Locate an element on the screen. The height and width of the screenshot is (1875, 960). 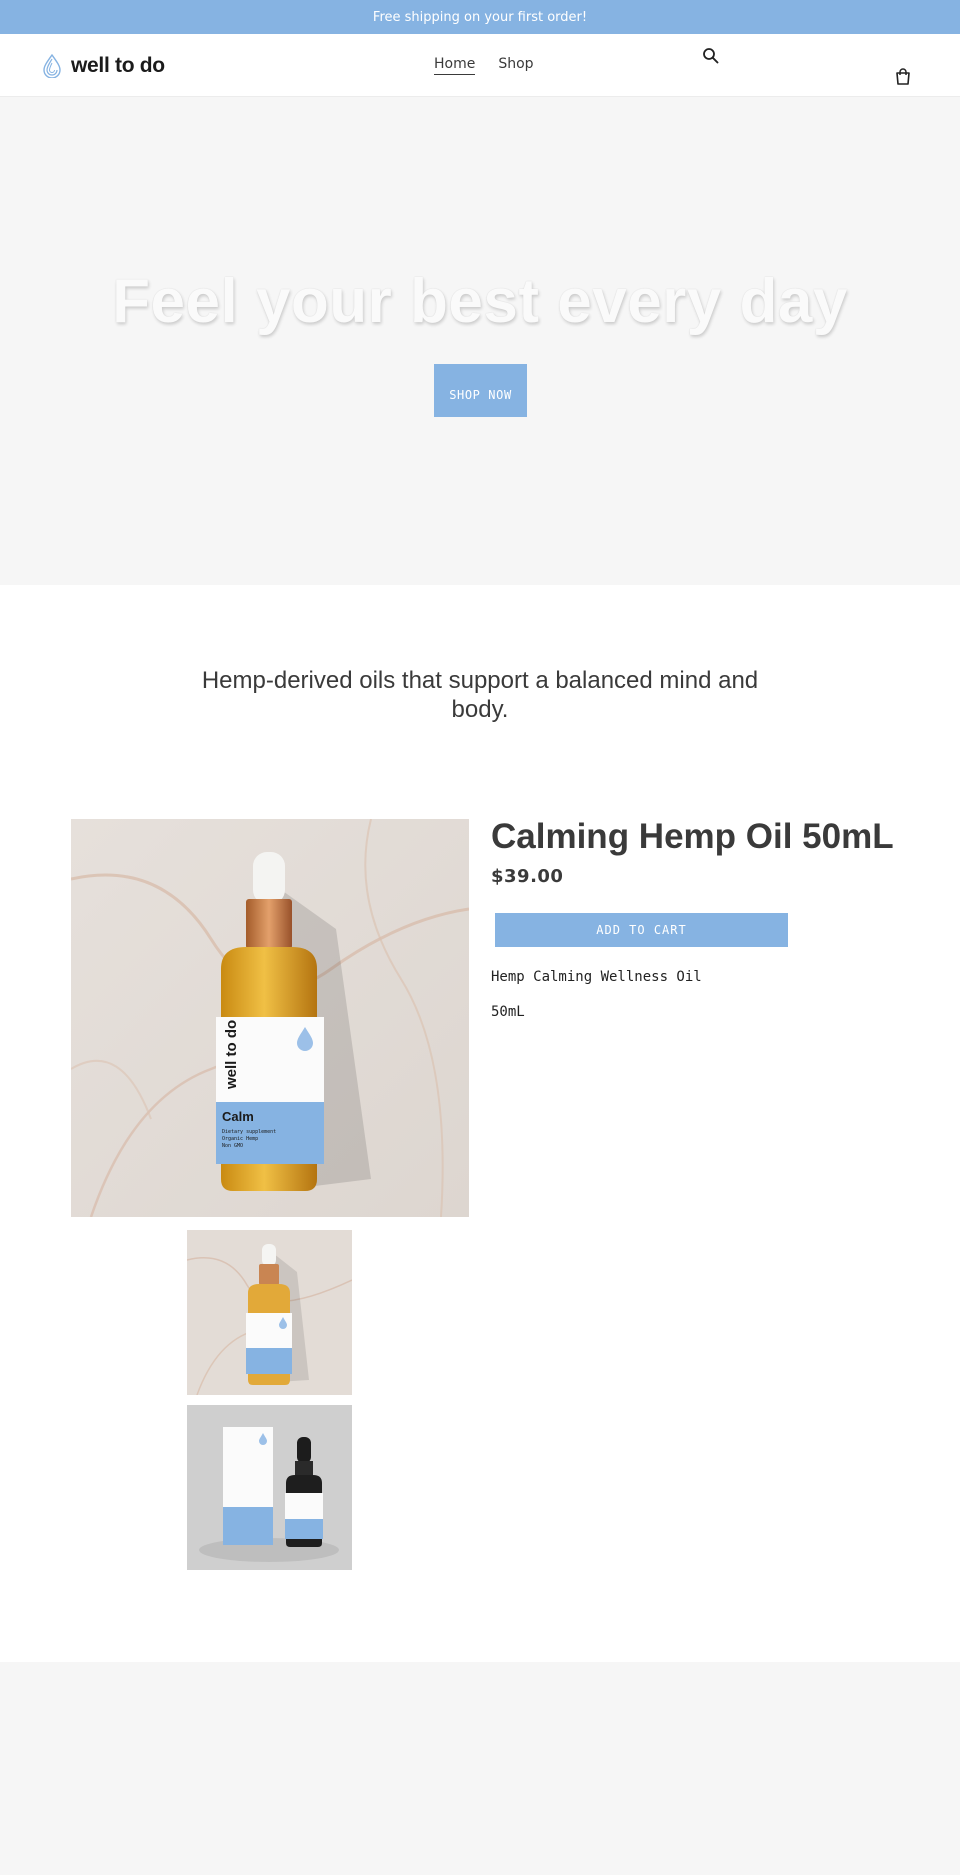
add-to-cart-button: ADD TO CART is located at coordinates (641, 930).